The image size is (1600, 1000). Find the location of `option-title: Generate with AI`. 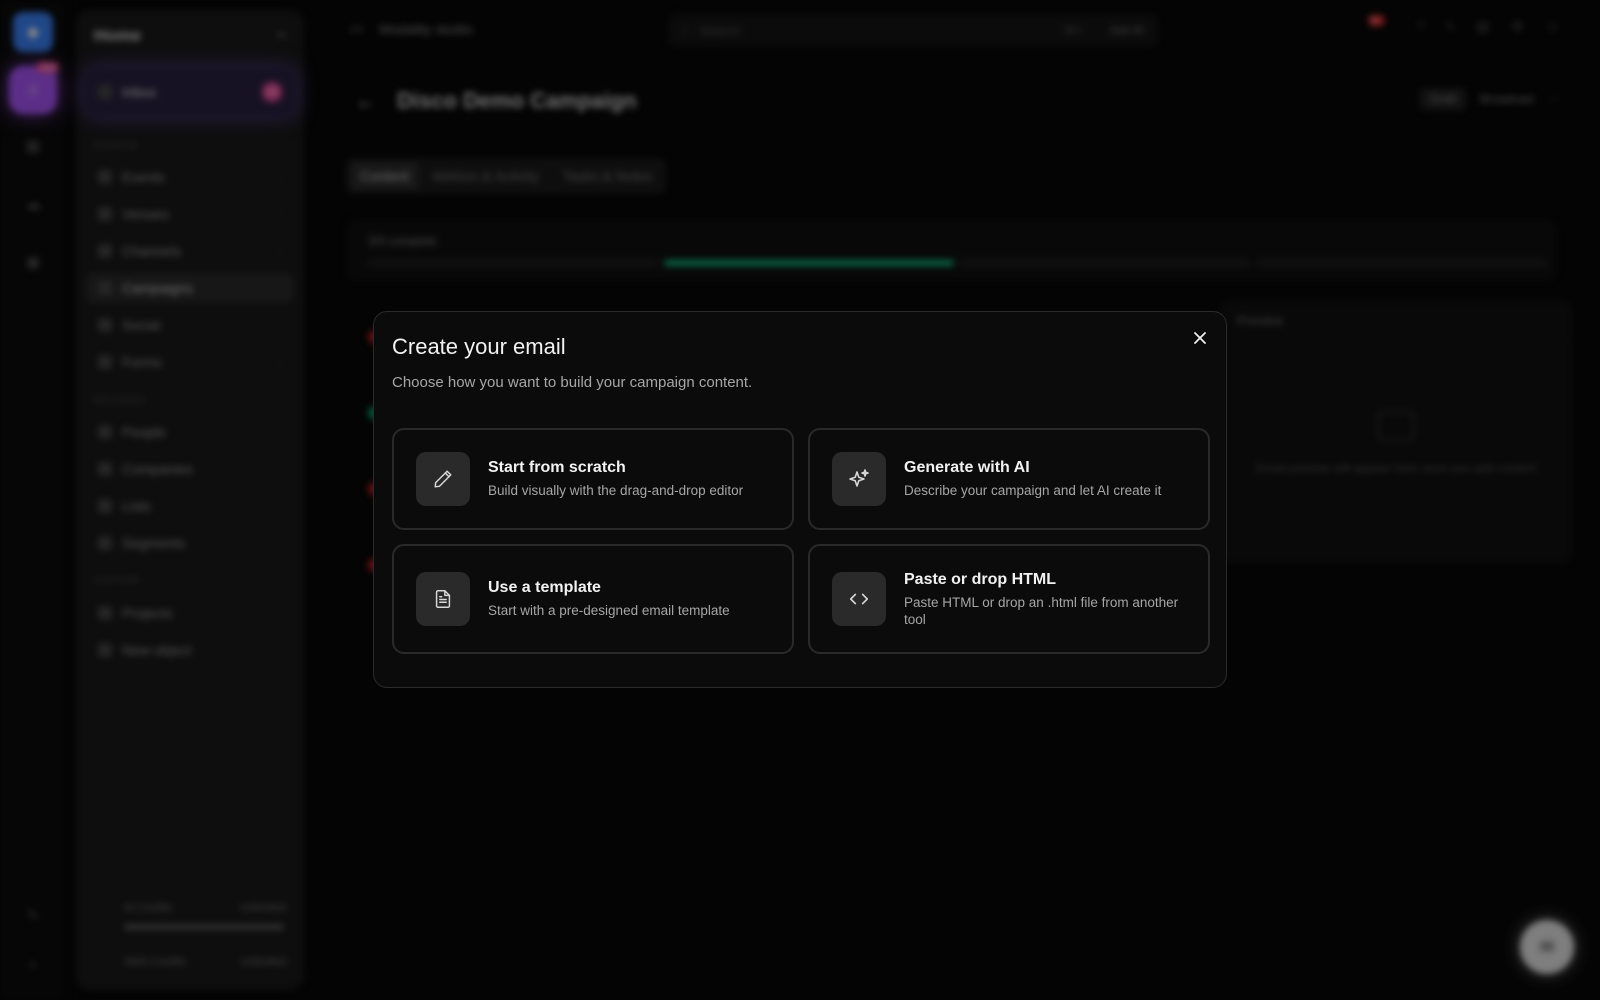

option-title: Generate with AI is located at coordinates (967, 467).